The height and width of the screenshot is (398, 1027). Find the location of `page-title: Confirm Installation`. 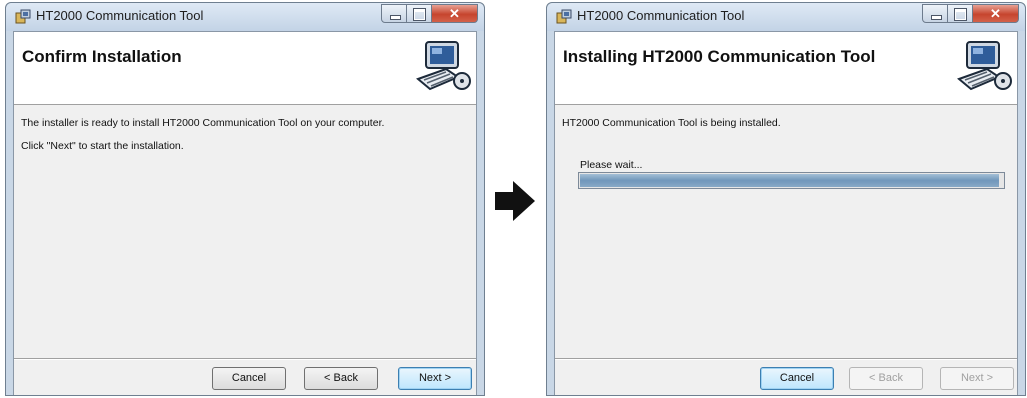

page-title: Confirm Installation is located at coordinates (102, 56).